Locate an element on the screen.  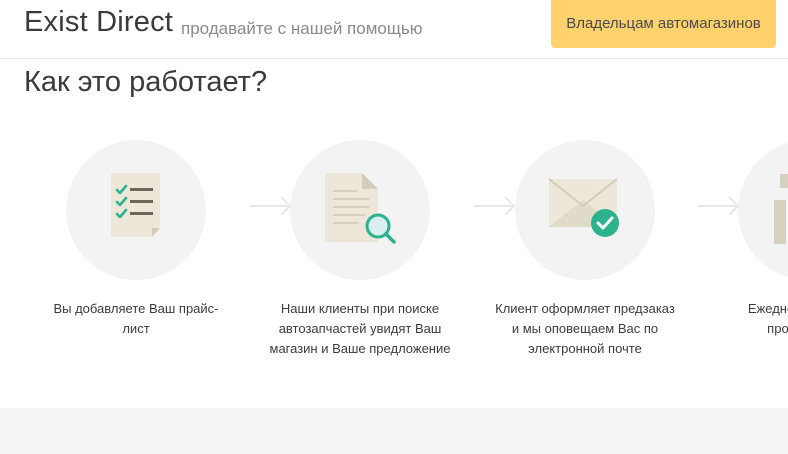
step-1-circle is located at coordinates (136, 210).